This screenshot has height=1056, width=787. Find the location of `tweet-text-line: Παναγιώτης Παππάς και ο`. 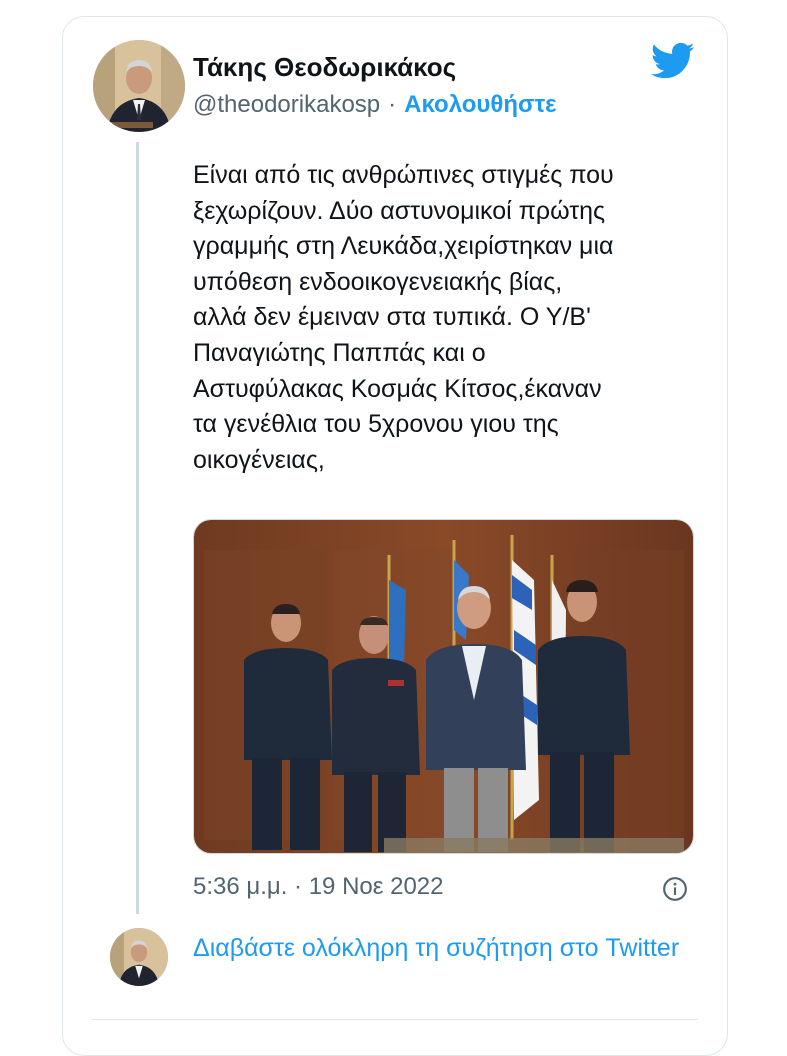

tweet-text-line: Παναγιώτης Παππάς και ο is located at coordinates (339, 352).